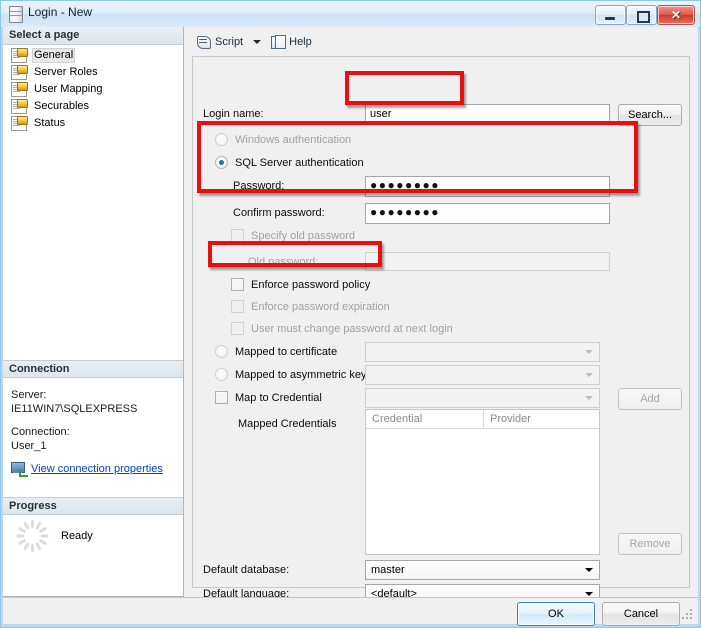 The width and height of the screenshot is (701, 628). I want to click on default-database-combo: master, so click(482, 570).